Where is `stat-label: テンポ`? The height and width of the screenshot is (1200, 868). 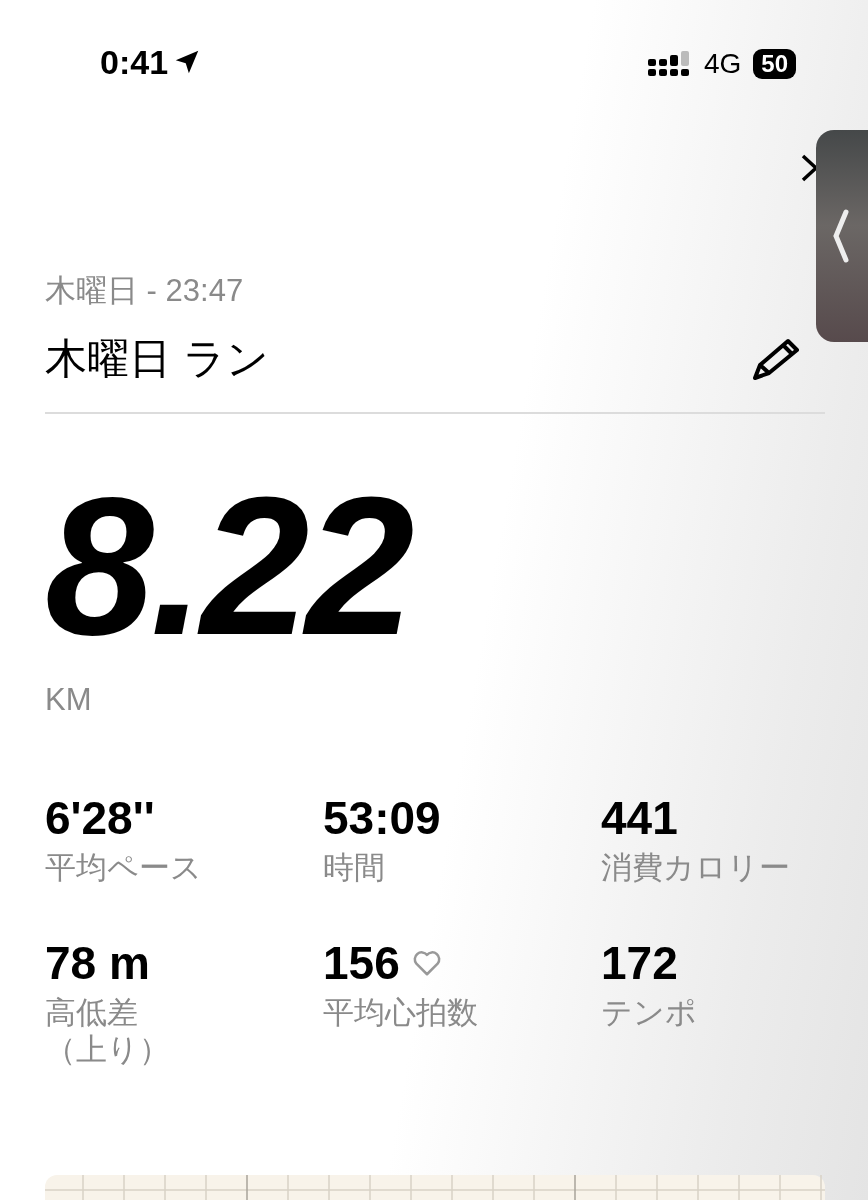
stat-label: テンポ is located at coordinates (649, 1013).